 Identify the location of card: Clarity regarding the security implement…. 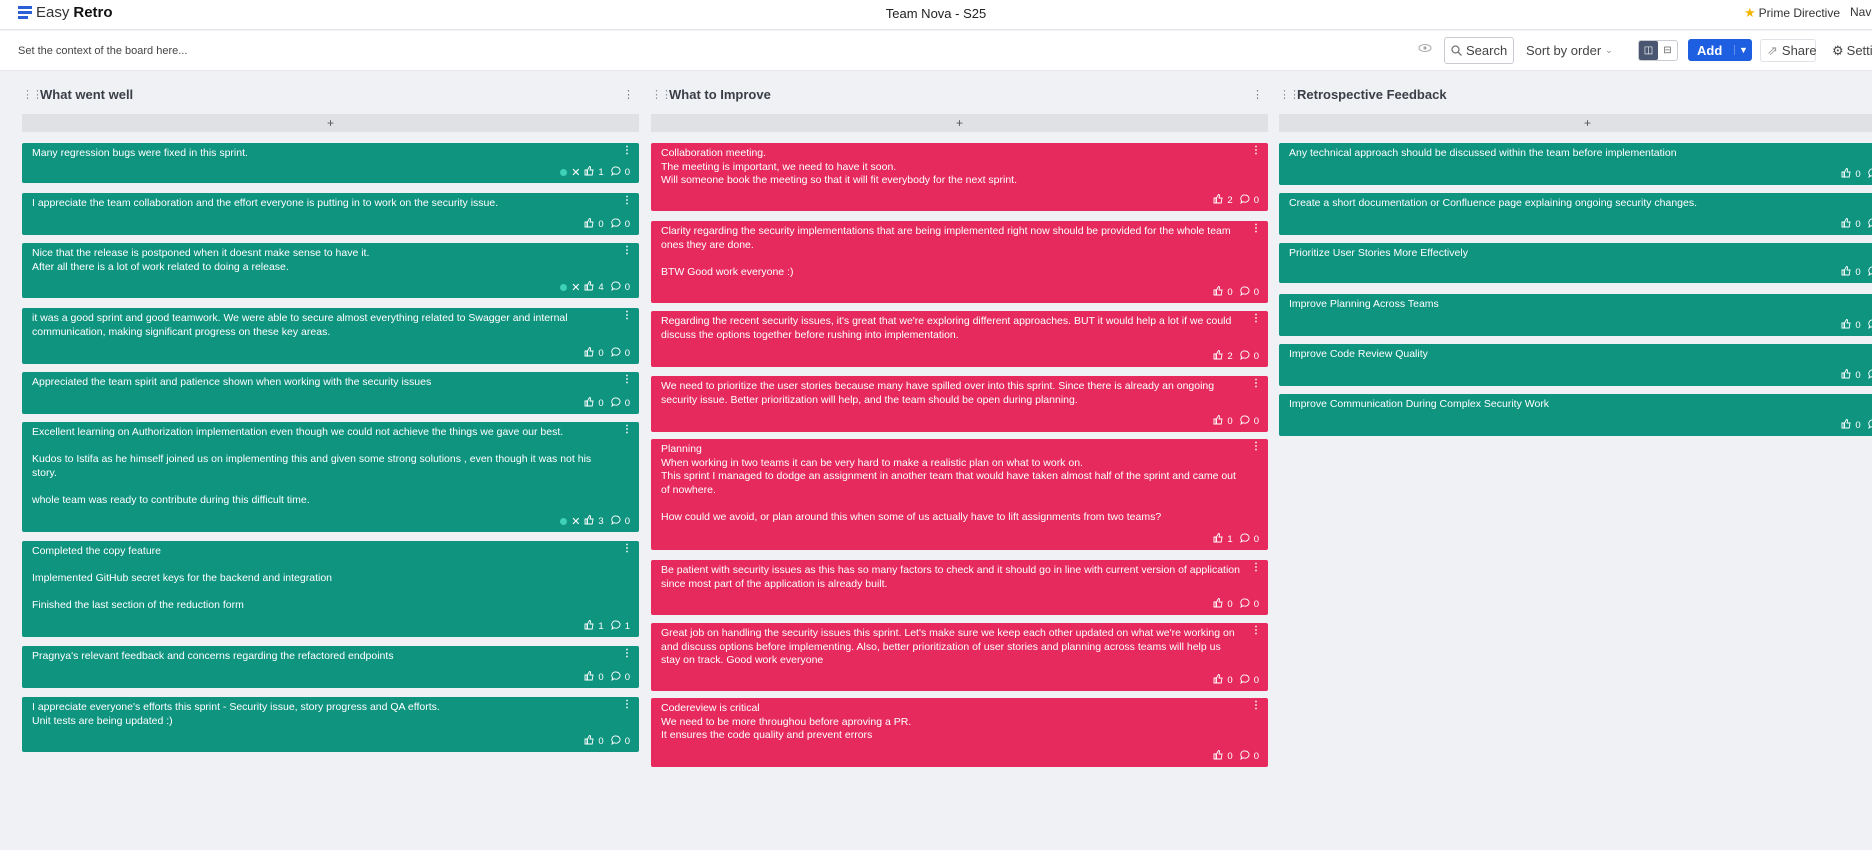
(959, 262).